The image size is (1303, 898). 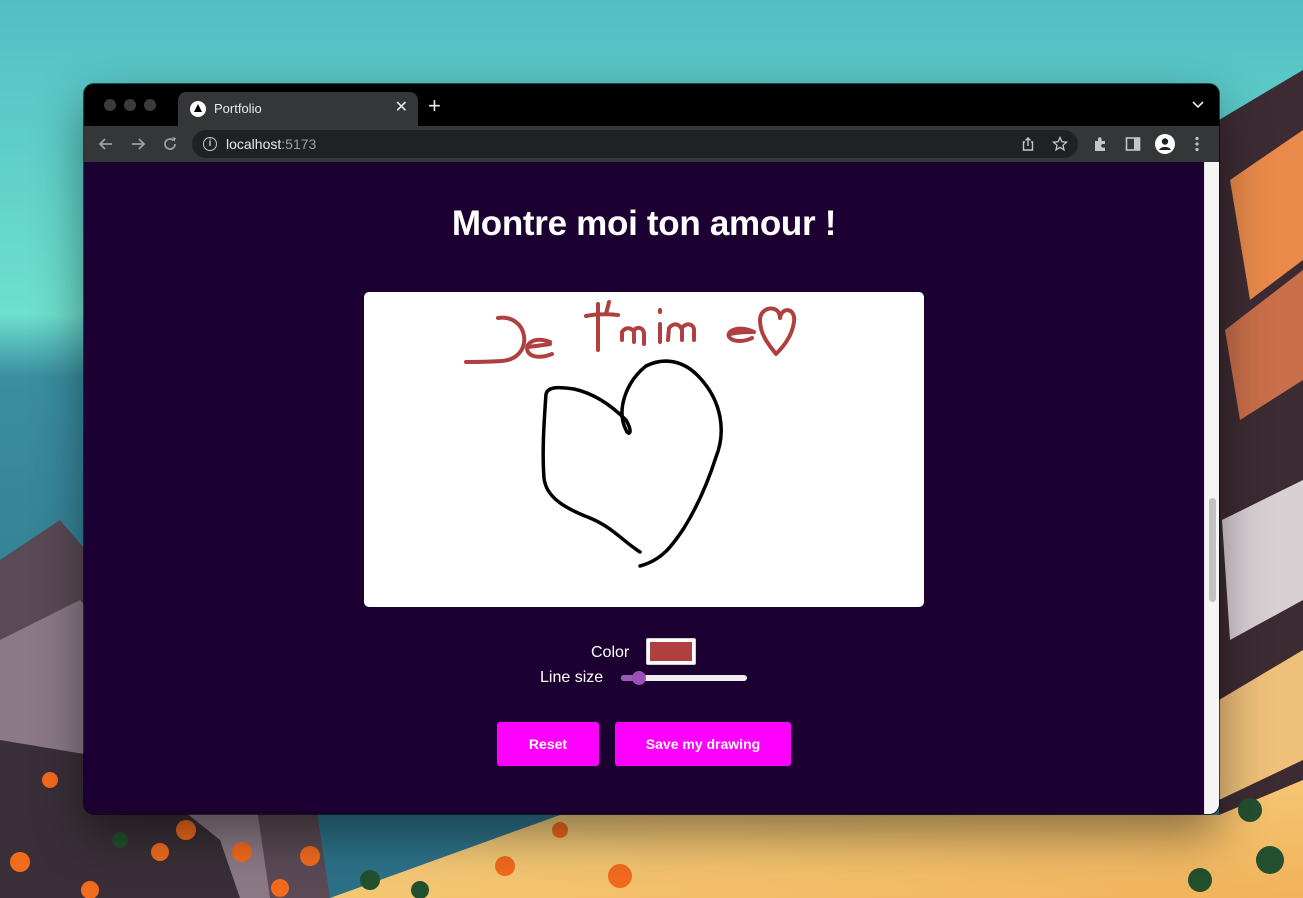 I want to click on chevron-down-icon, so click(x=1198, y=105).